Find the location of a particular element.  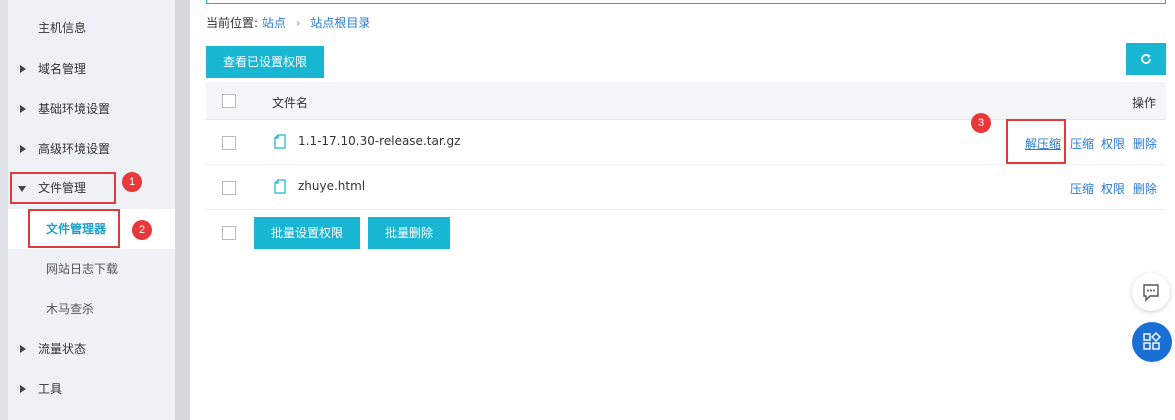

breadcrumb-site-link: 站点 is located at coordinates (274, 23).